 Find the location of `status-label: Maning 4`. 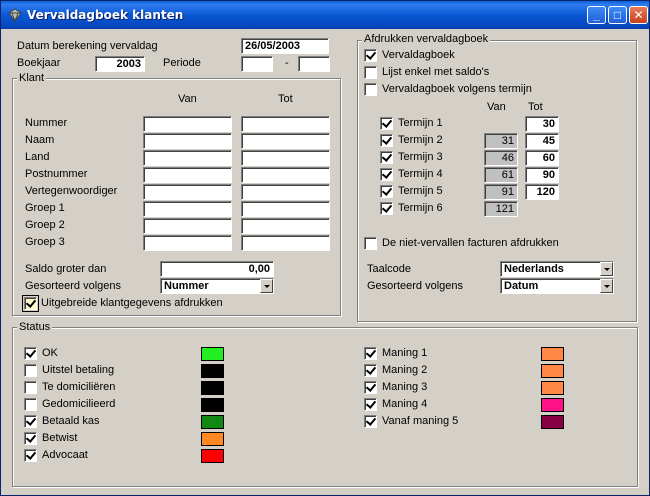

status-label: Maning 4 is located at coordinates (405, 404).